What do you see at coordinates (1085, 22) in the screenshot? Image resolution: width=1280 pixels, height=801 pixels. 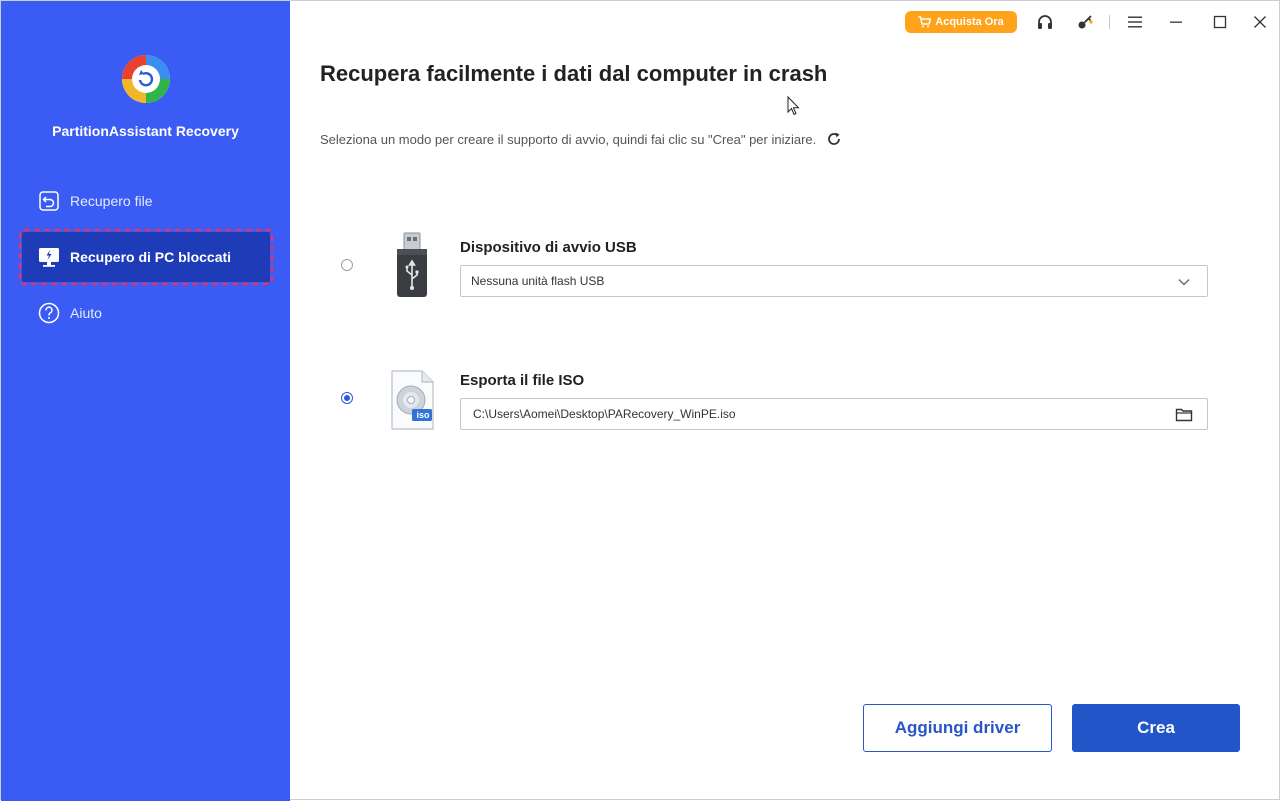 I see `key-icon` at bounding box center [1085, 22].